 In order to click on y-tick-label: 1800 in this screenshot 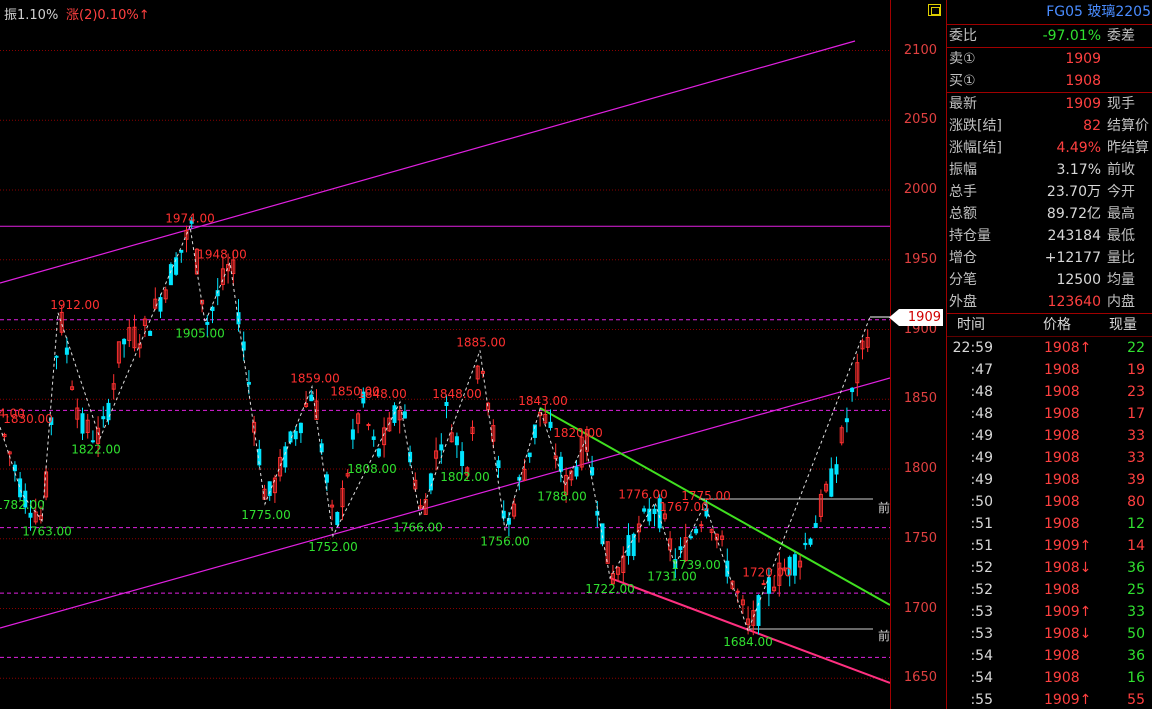, I will do `click(920, 468)`.